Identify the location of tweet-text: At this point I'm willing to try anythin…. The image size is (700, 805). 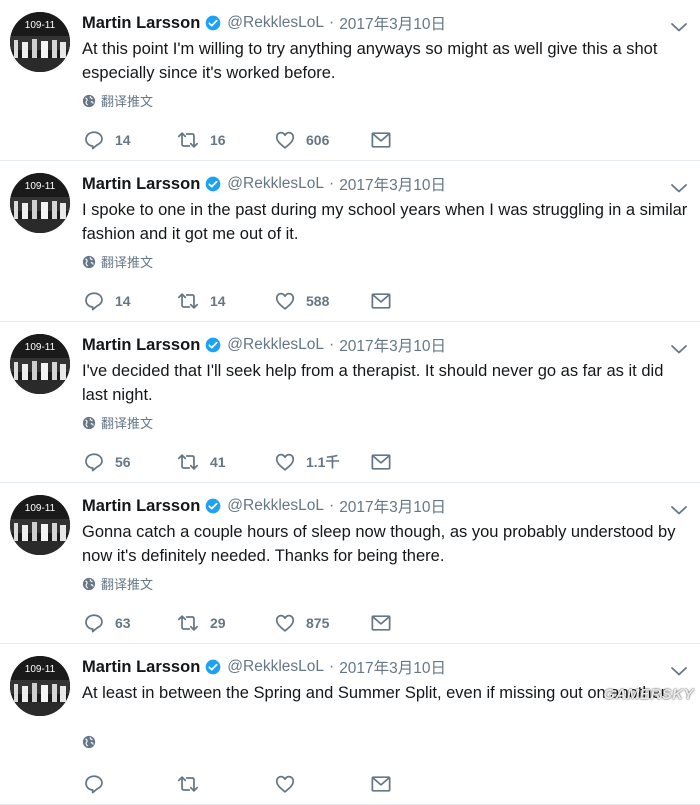
(370, 61).